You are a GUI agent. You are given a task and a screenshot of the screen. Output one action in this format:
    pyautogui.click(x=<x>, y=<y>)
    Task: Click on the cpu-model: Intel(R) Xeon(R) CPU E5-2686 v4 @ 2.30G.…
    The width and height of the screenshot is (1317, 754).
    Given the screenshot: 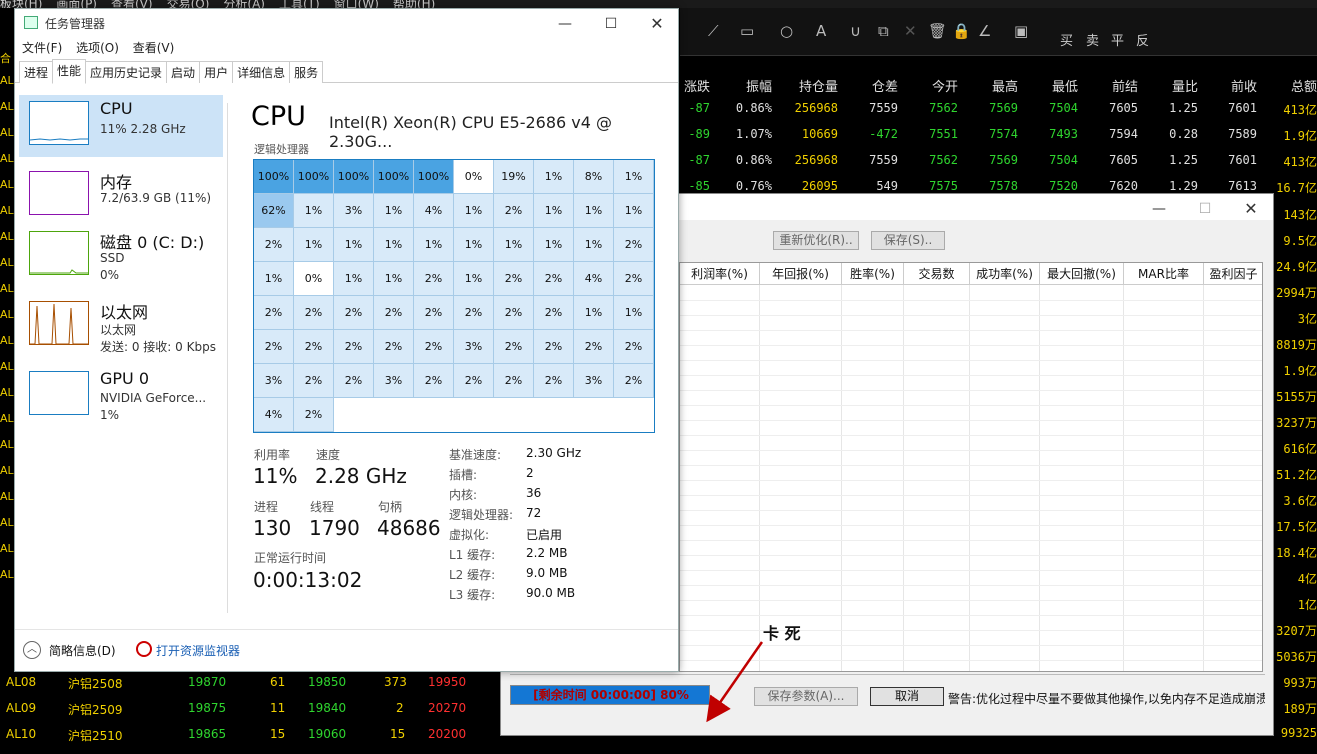 What is the action you would take?
    pyautogui.click(x=471, y=132)
    